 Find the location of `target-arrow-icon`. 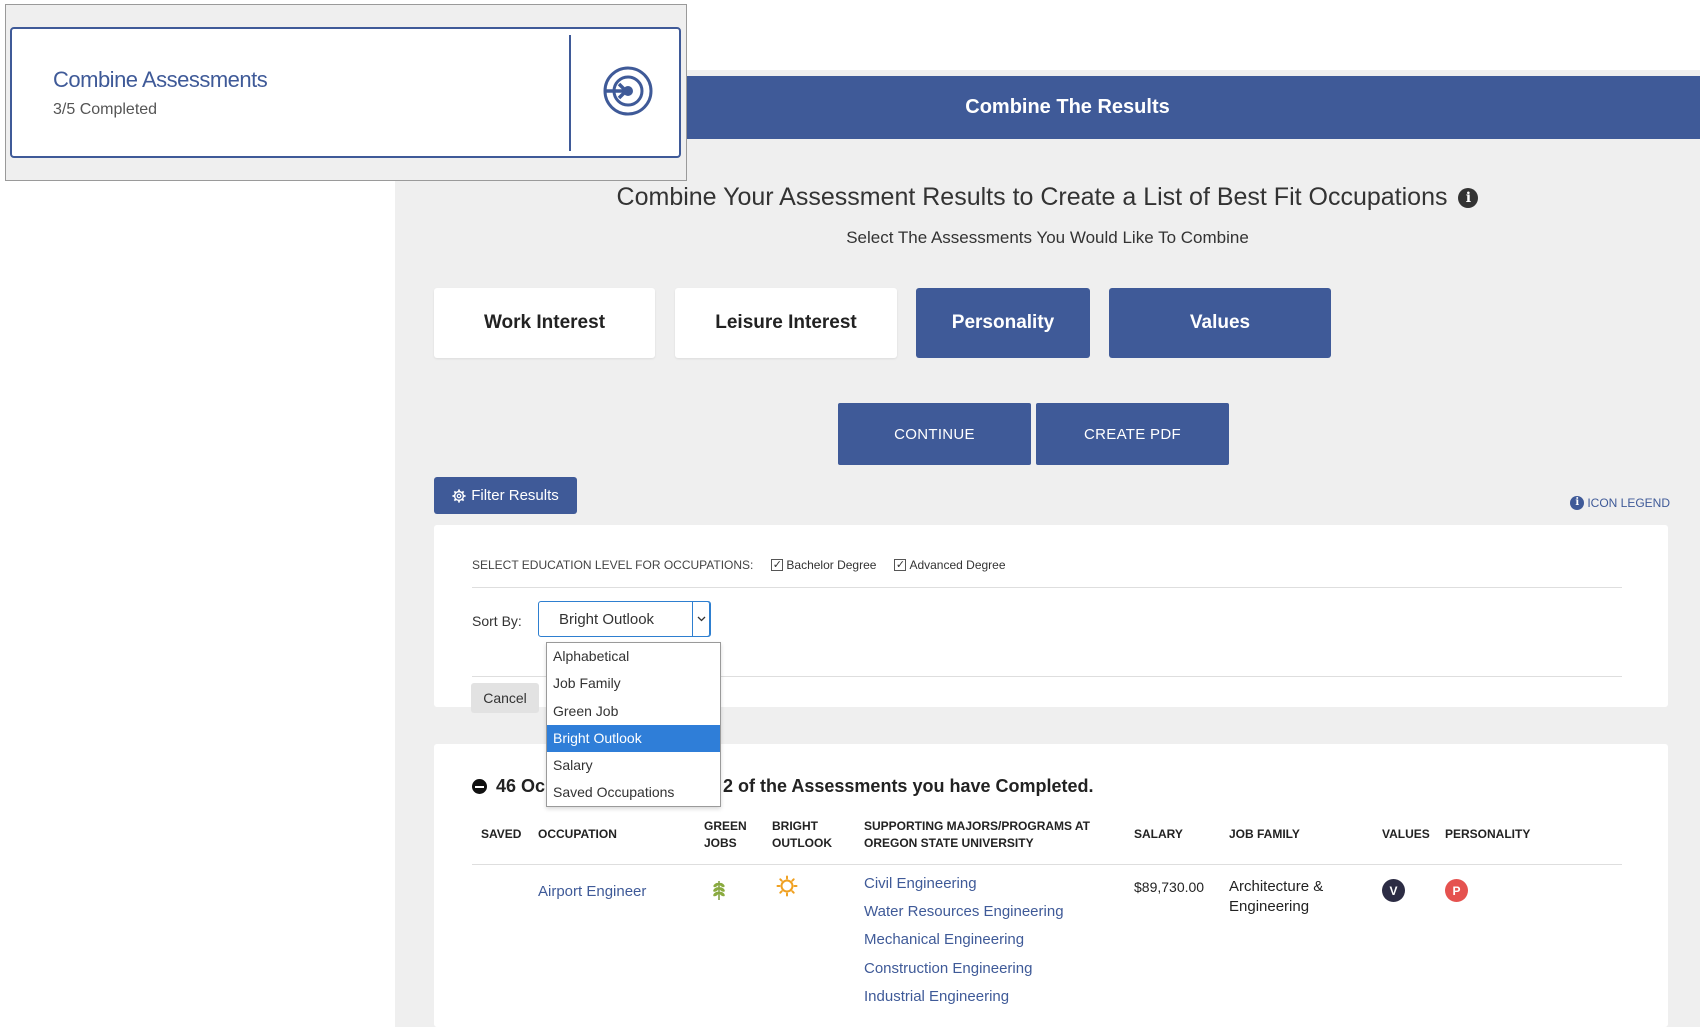

target-arrow-icon is located at coordinates (628, 91).